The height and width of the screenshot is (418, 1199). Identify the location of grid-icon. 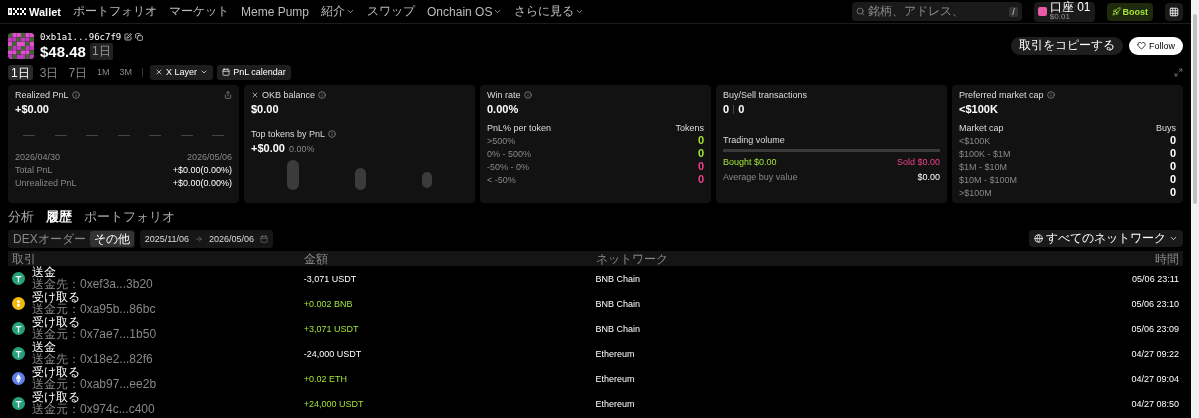
(1174, 11).